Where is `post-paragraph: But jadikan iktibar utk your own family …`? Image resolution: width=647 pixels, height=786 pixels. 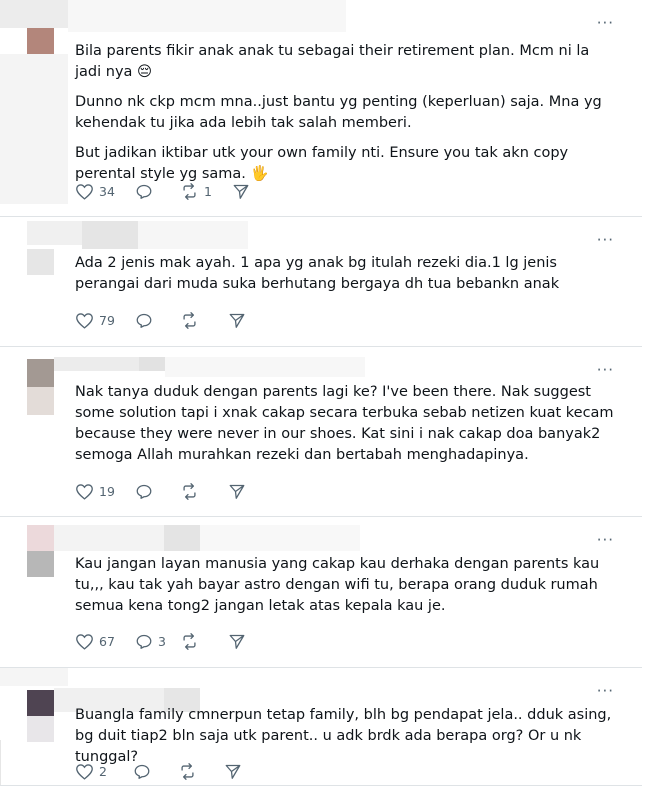
post-paragraph: But jadikan iktibar utk your own family … is located at coordinates (322, 163).